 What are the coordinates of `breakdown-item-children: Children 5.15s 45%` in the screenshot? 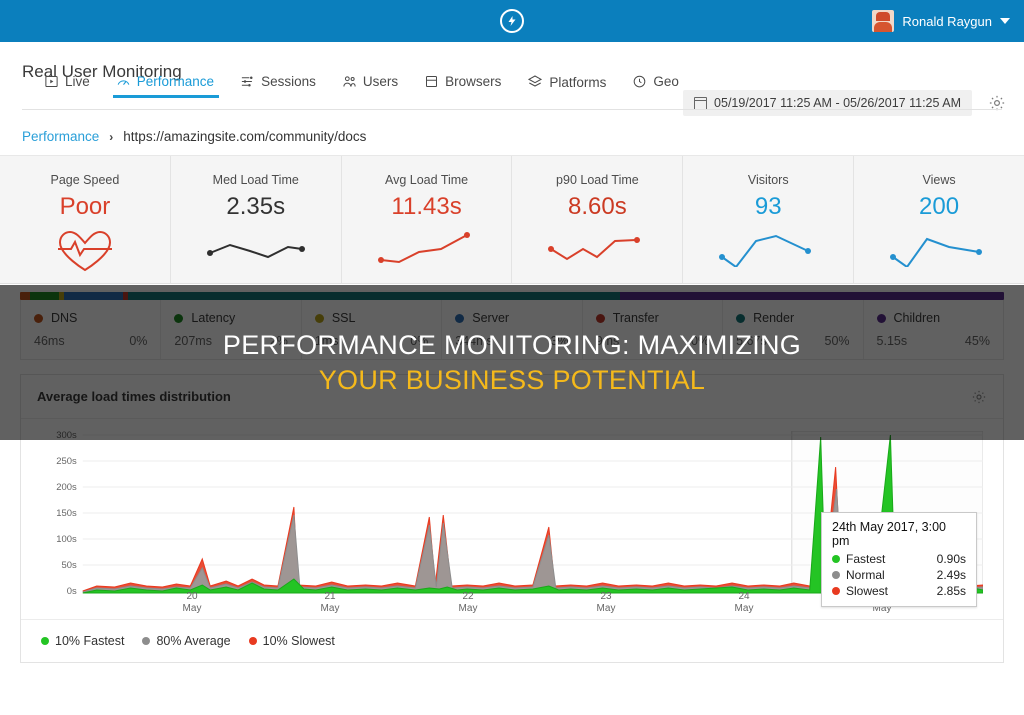 It's located at (933, 329).